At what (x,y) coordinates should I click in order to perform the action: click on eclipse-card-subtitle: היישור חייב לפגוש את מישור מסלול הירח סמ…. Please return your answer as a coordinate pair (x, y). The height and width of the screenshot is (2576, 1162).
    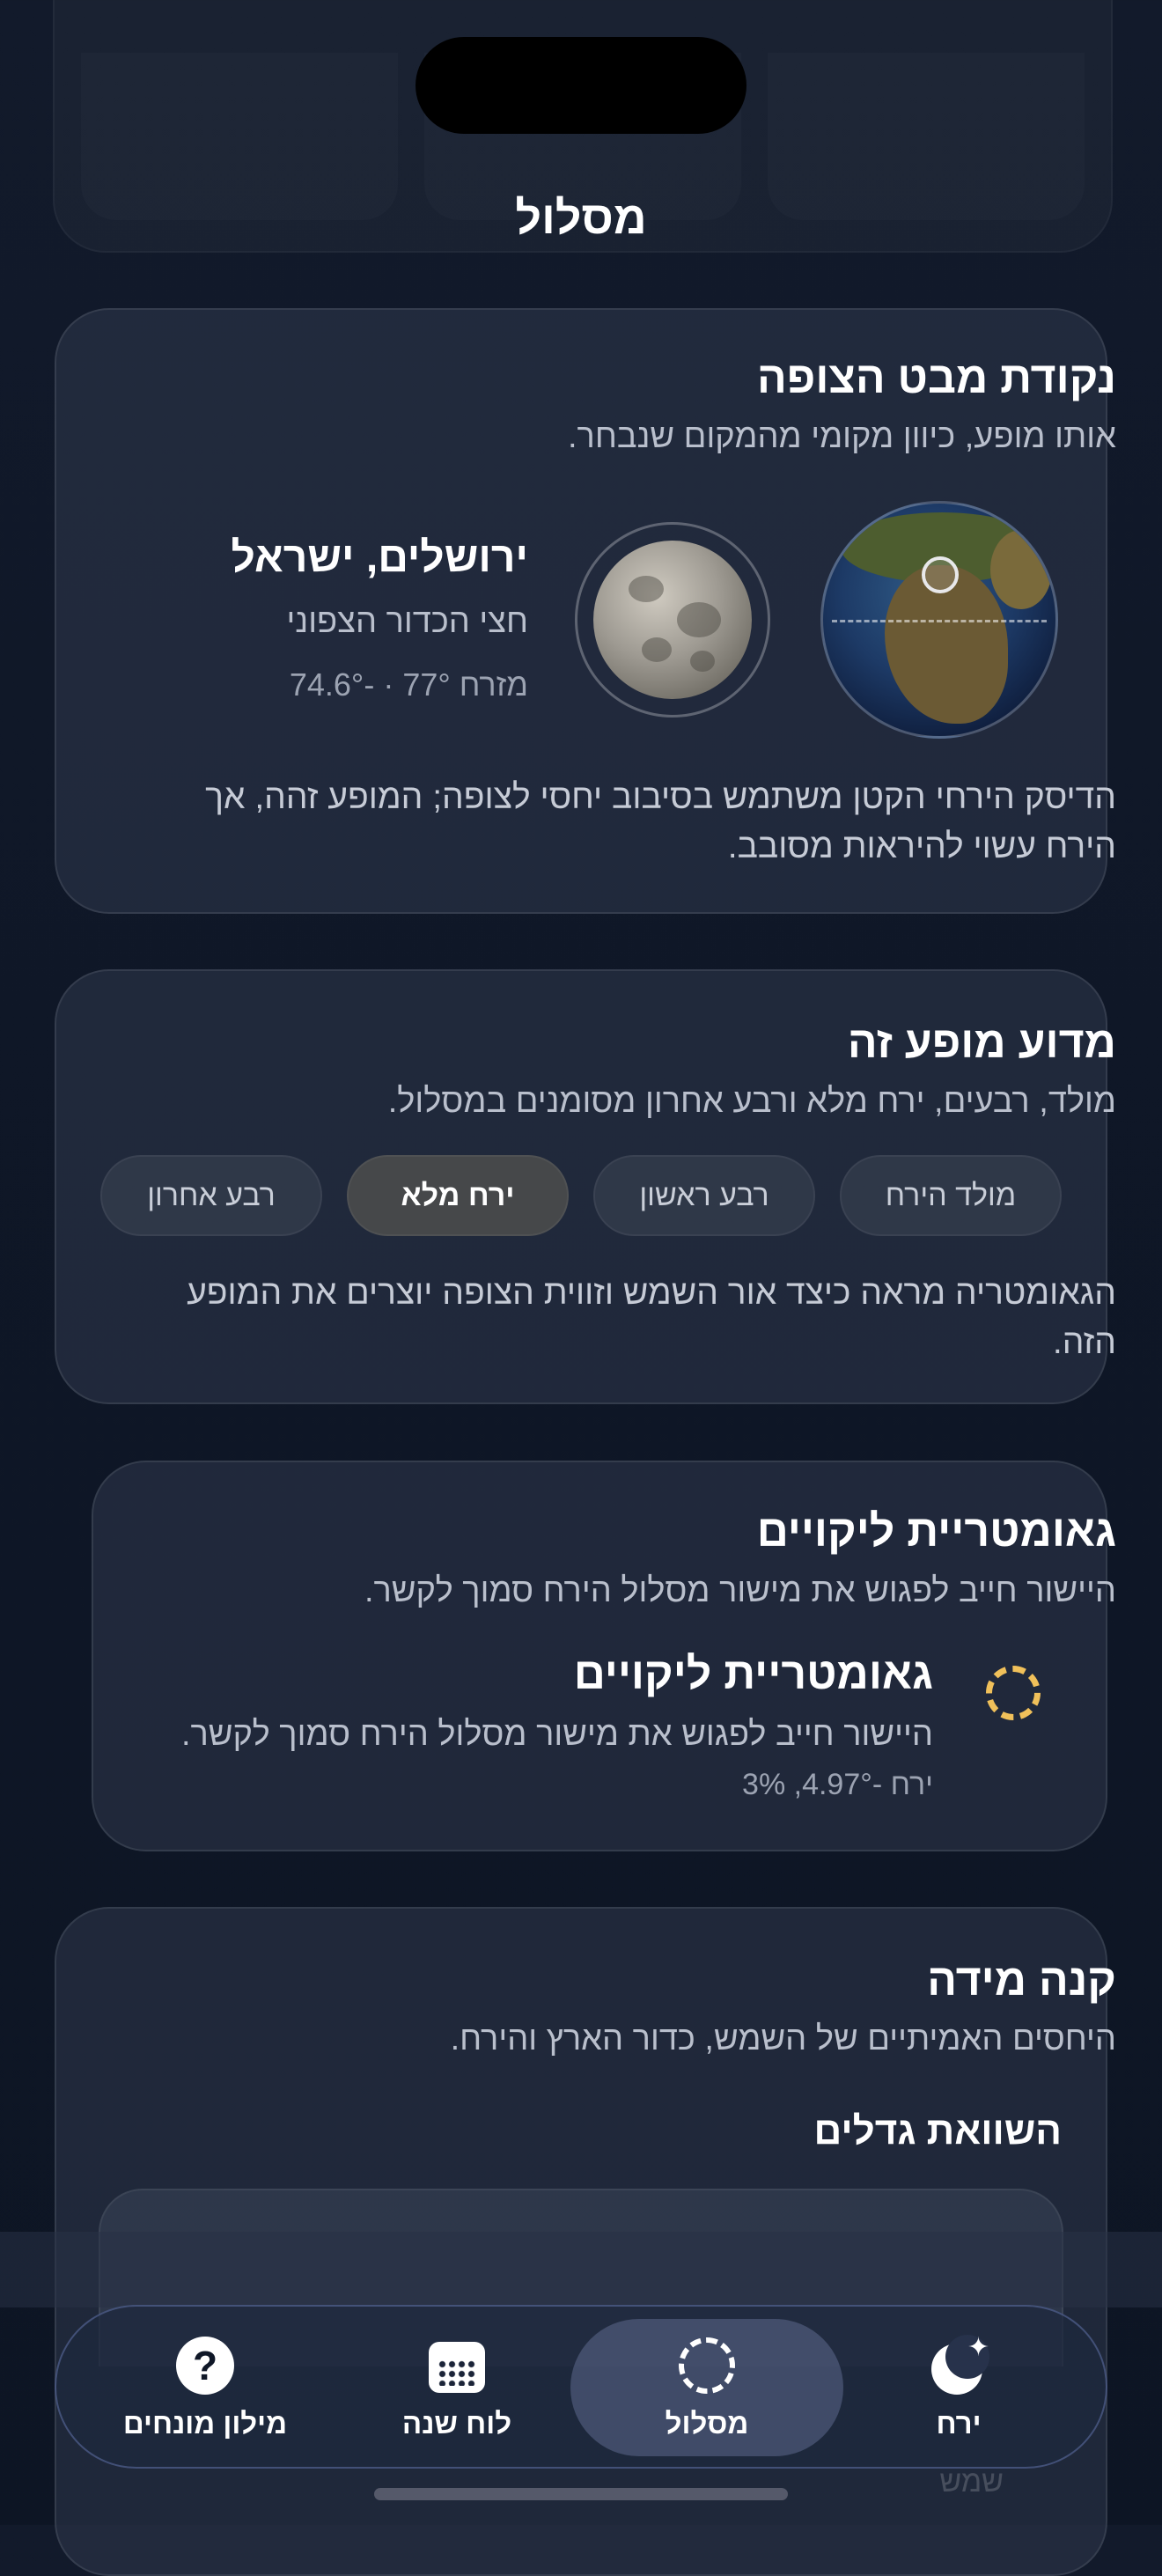
    Looking at the image, I should click on (740, 1591).